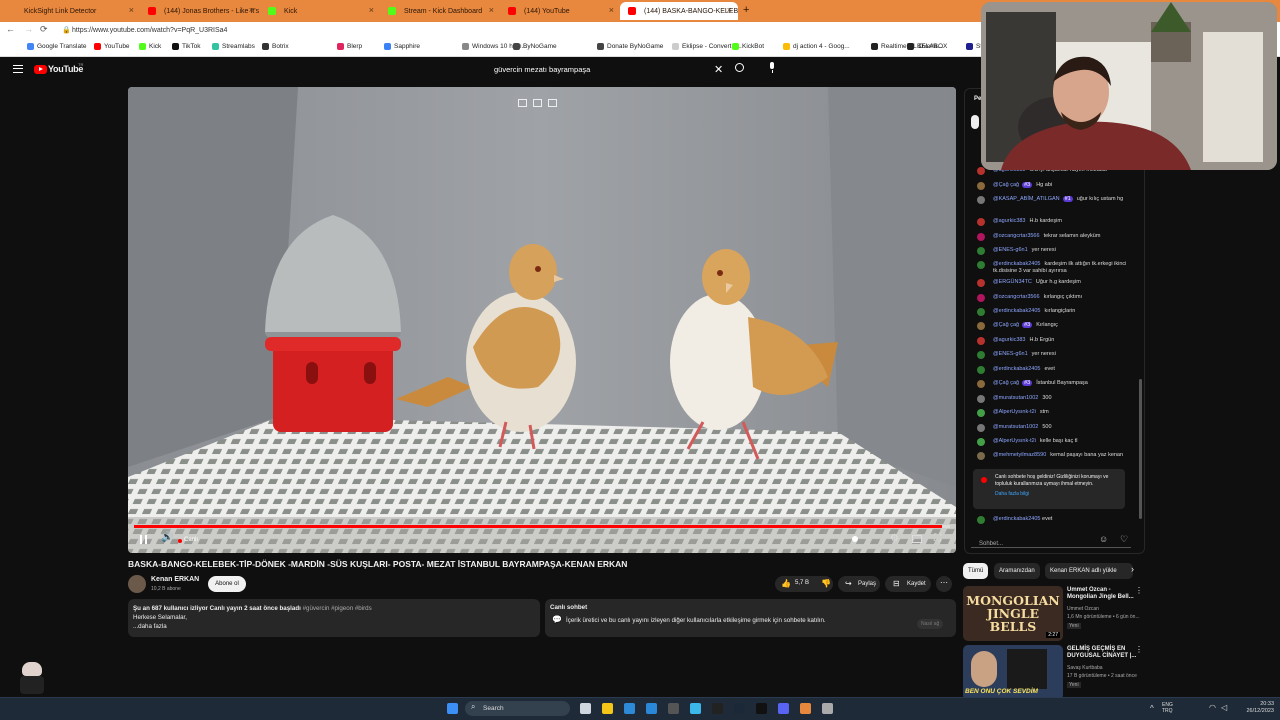 This screenshot has height=720, width=1280. I want to click on chat-scrollbar, so click(1140, 449).